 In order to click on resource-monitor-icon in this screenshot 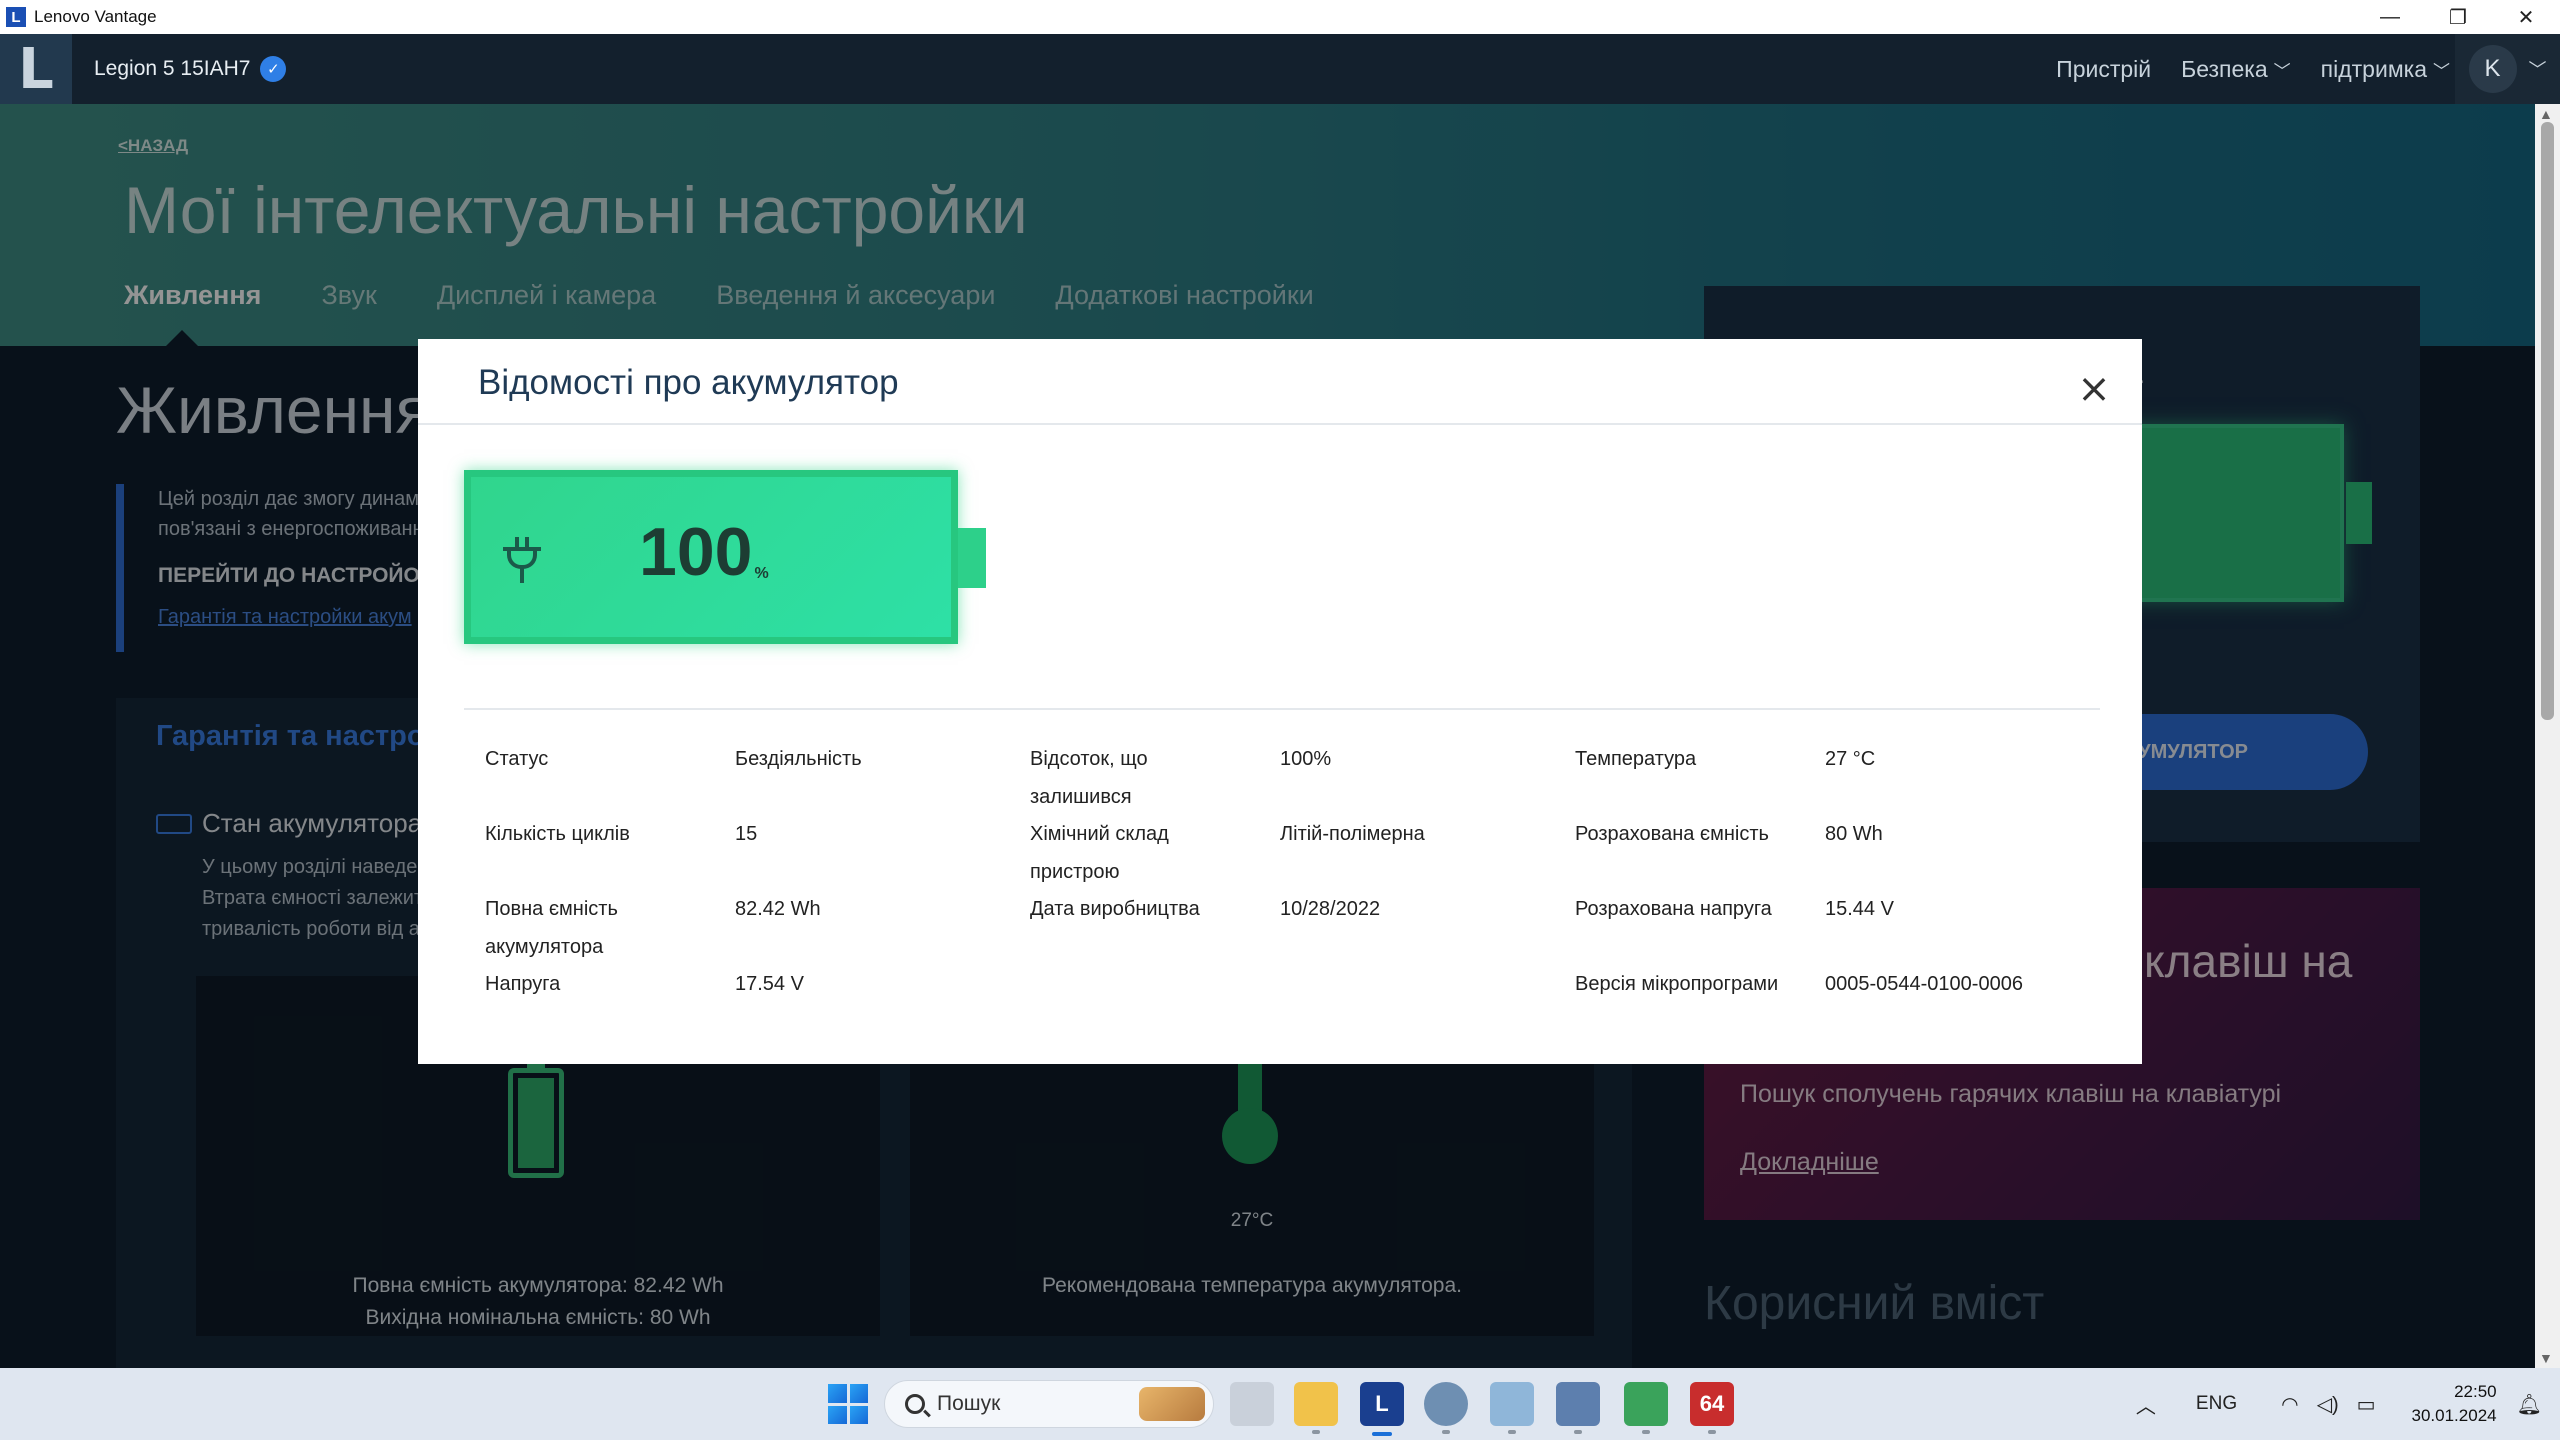, I will do `click(1512, 1404)`.